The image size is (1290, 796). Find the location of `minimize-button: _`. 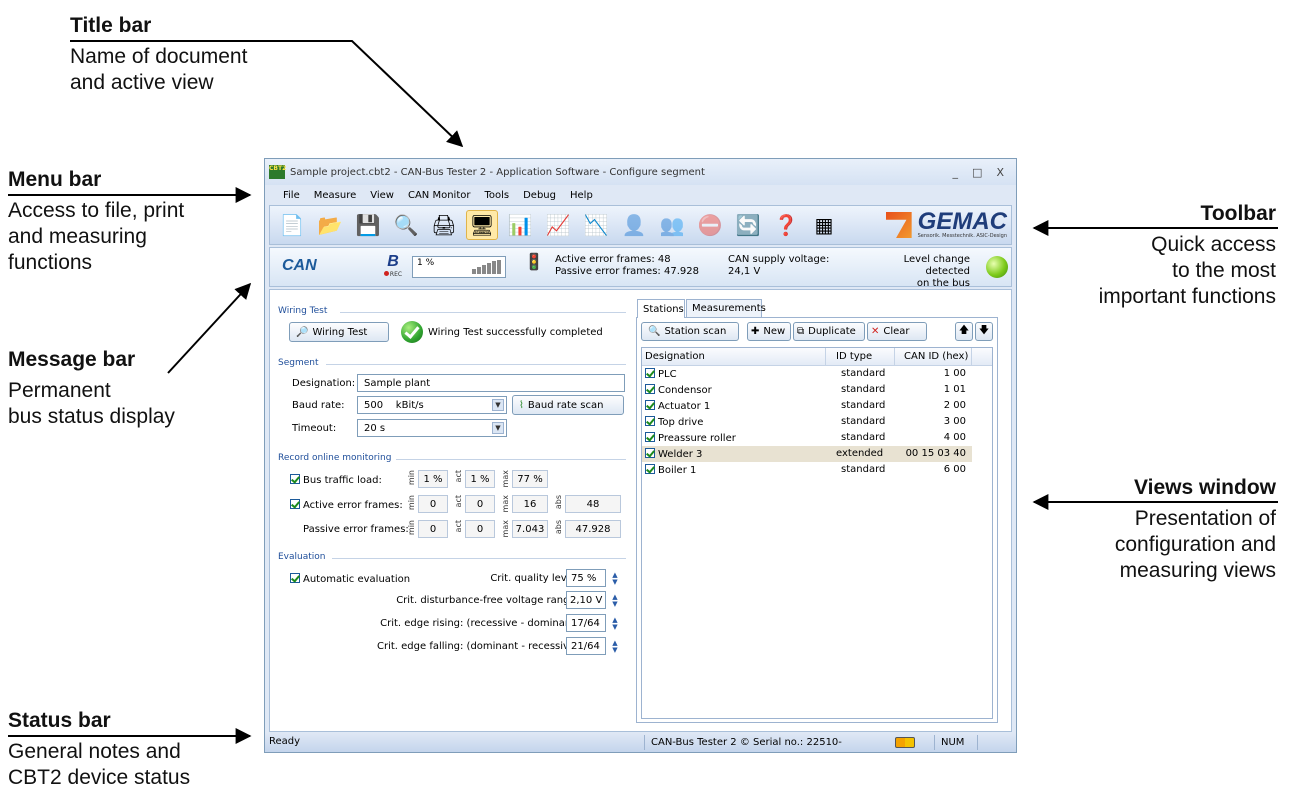

minimize-button: _ is located at coordinates (956, 172).